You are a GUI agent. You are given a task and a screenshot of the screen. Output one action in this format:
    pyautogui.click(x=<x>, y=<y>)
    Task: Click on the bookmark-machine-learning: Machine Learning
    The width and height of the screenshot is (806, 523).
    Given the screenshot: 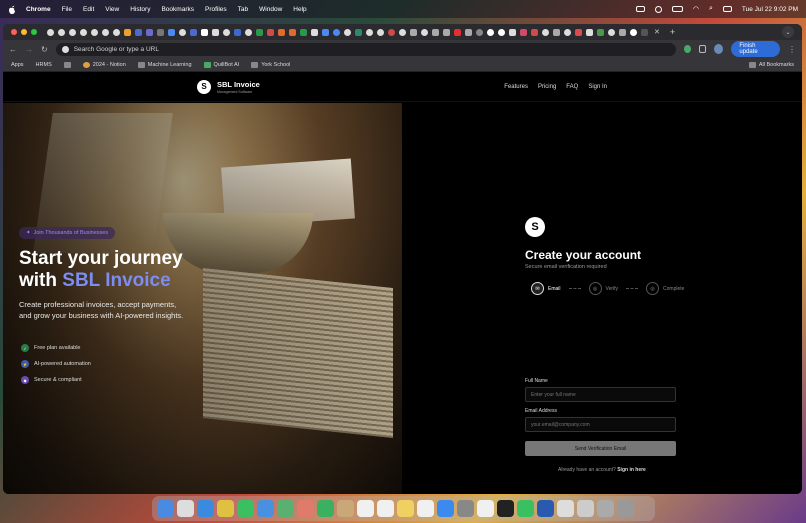 What is the action you would take?
    pyautogui.click(x=164, y=64)
    